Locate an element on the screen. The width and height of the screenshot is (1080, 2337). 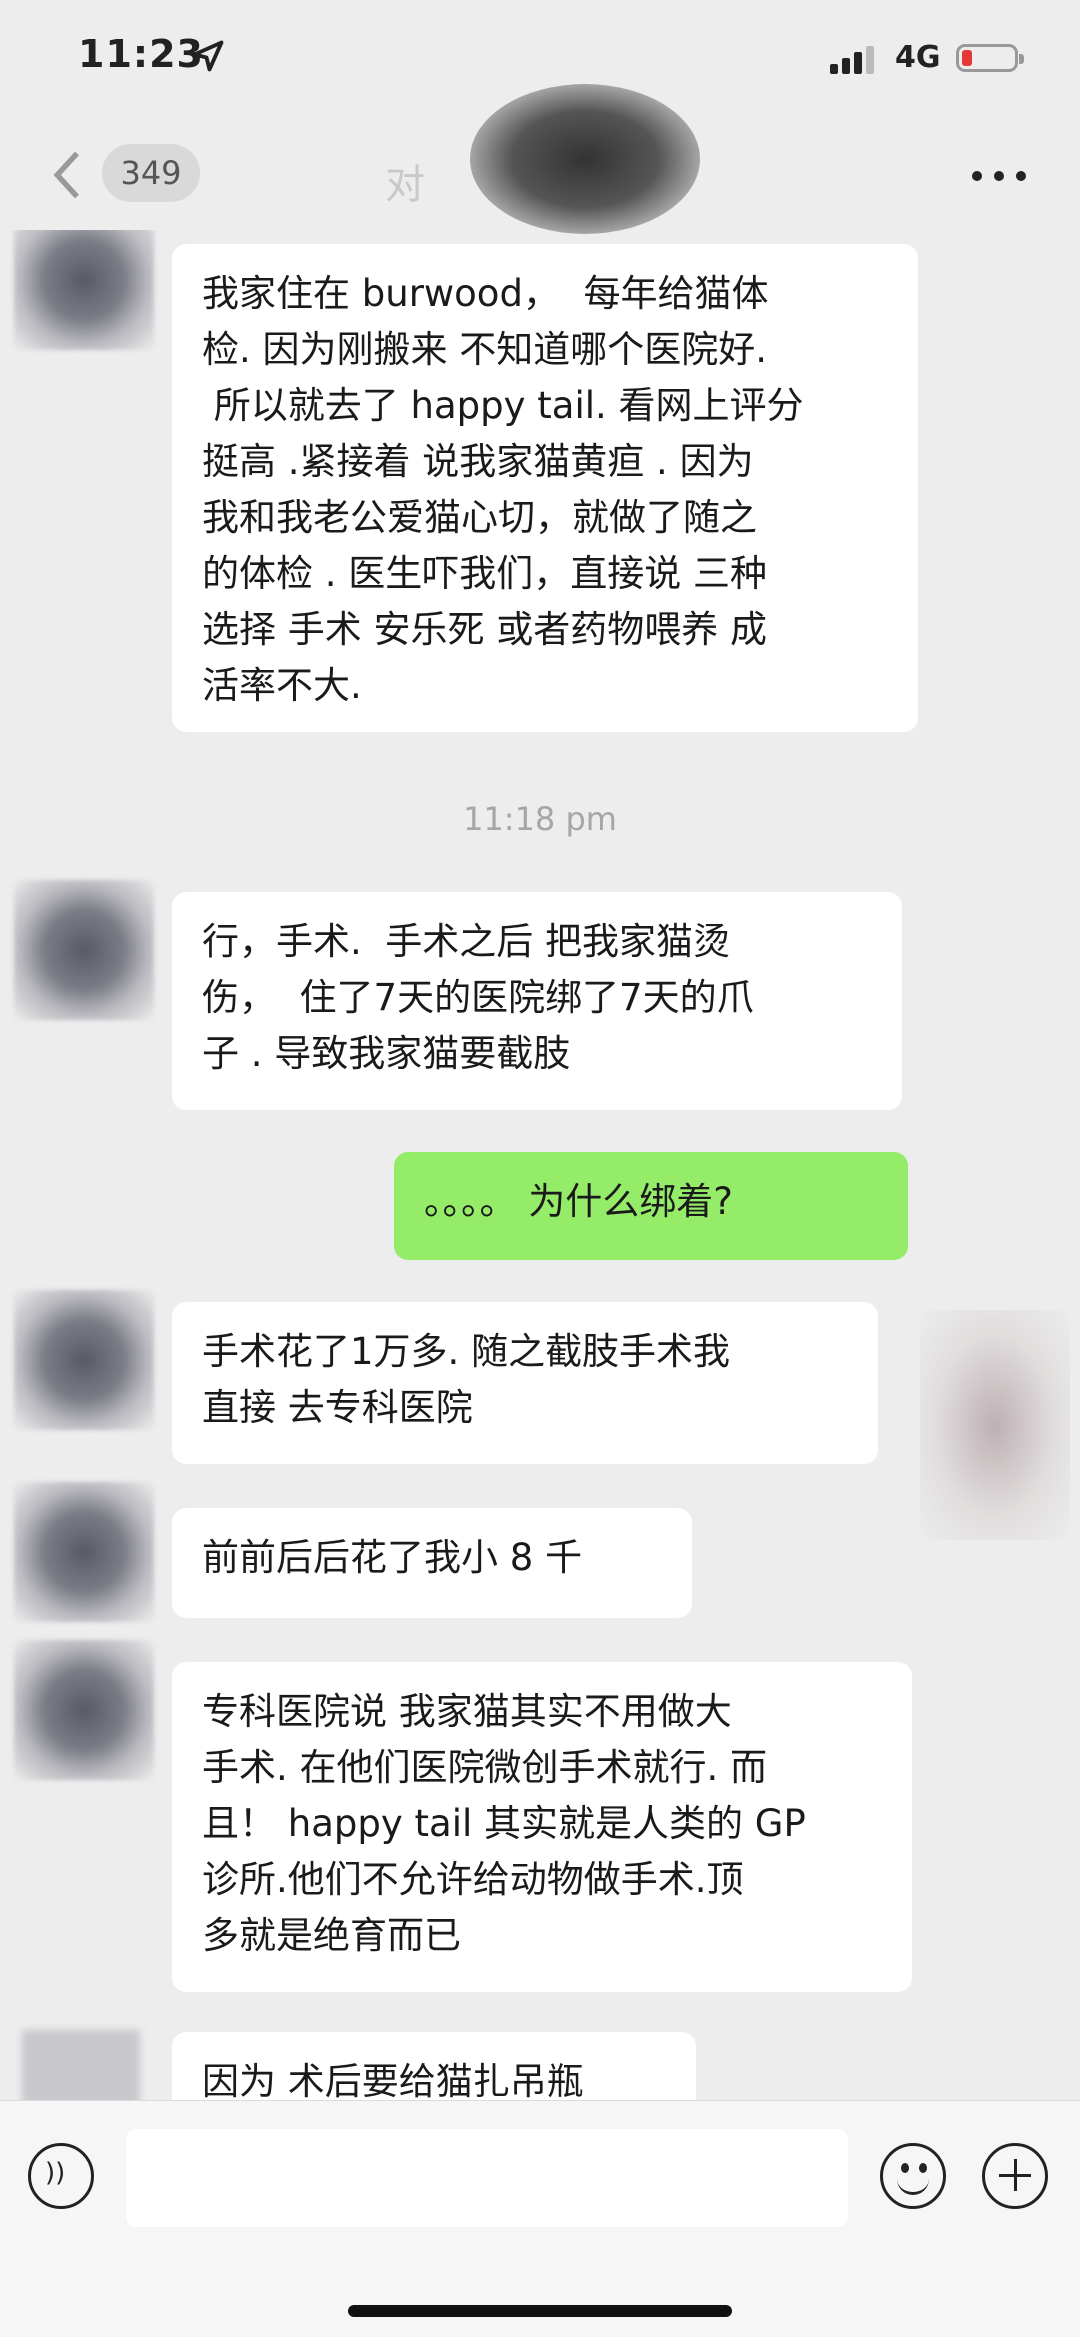
redaction-scribble is located at coordinates (585, 159).